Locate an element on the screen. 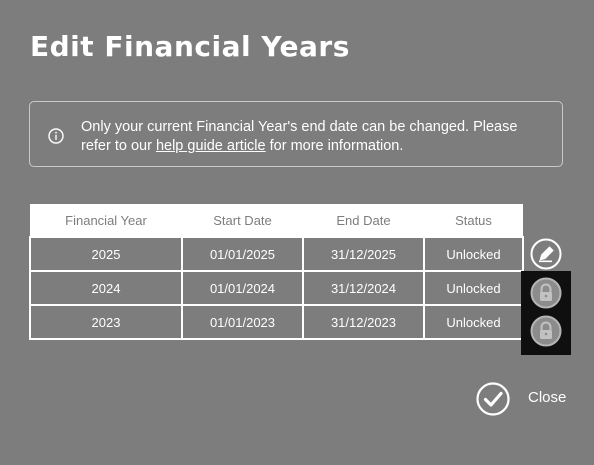 The image size is (594, 465). header-financial-year: Financial Year is located at coordinates (106, 220).